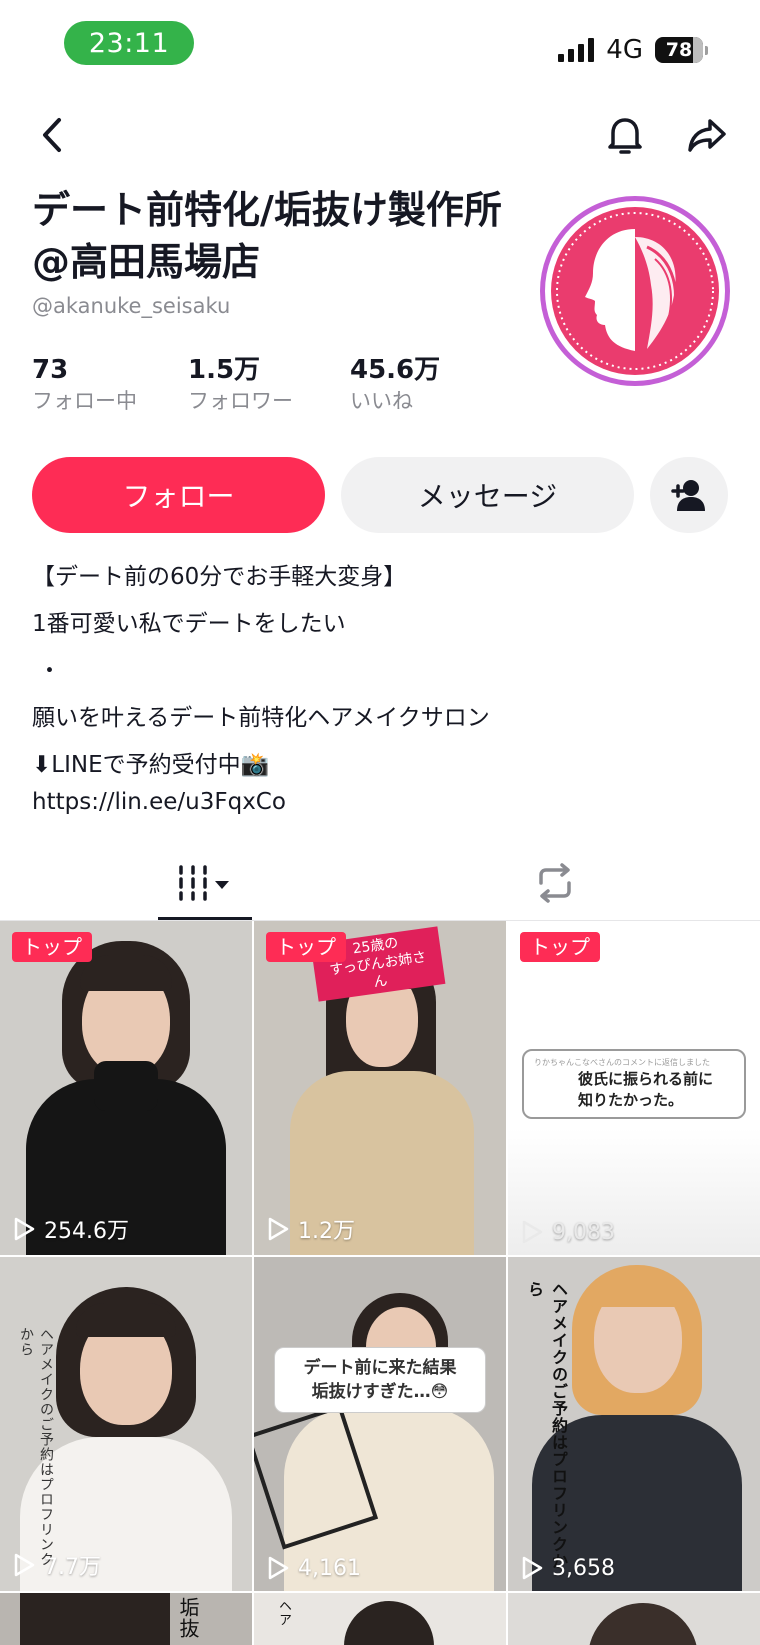 The height and width of the screenshot is (1645, 760). What do you see at coordinates (86, 385) in the screenshot?
I see `stat-following: 73 フォロー中` at bounding box center [86, 385].